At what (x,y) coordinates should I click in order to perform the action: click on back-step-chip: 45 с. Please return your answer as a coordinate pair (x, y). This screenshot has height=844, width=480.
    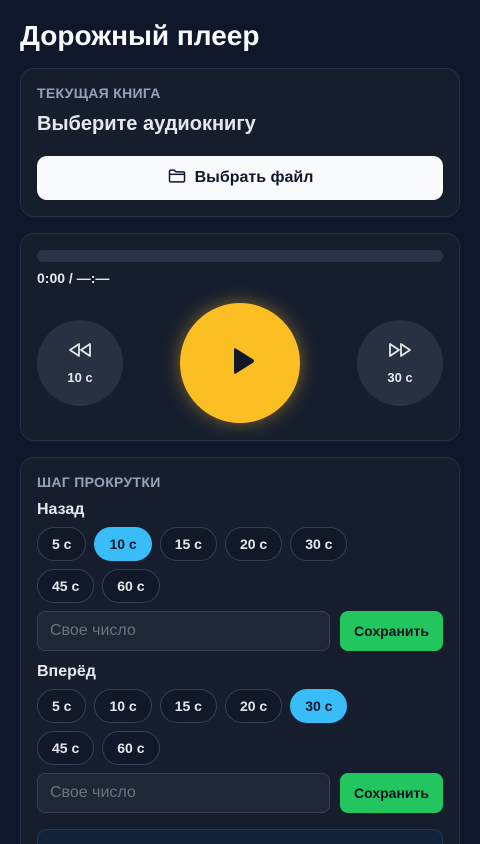
    Looking at the image, I should click on (66, 586).